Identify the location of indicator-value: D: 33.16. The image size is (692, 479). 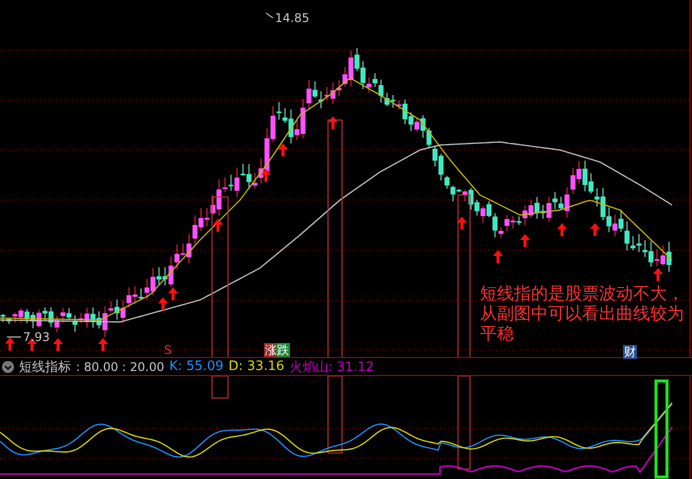
(256, 366).